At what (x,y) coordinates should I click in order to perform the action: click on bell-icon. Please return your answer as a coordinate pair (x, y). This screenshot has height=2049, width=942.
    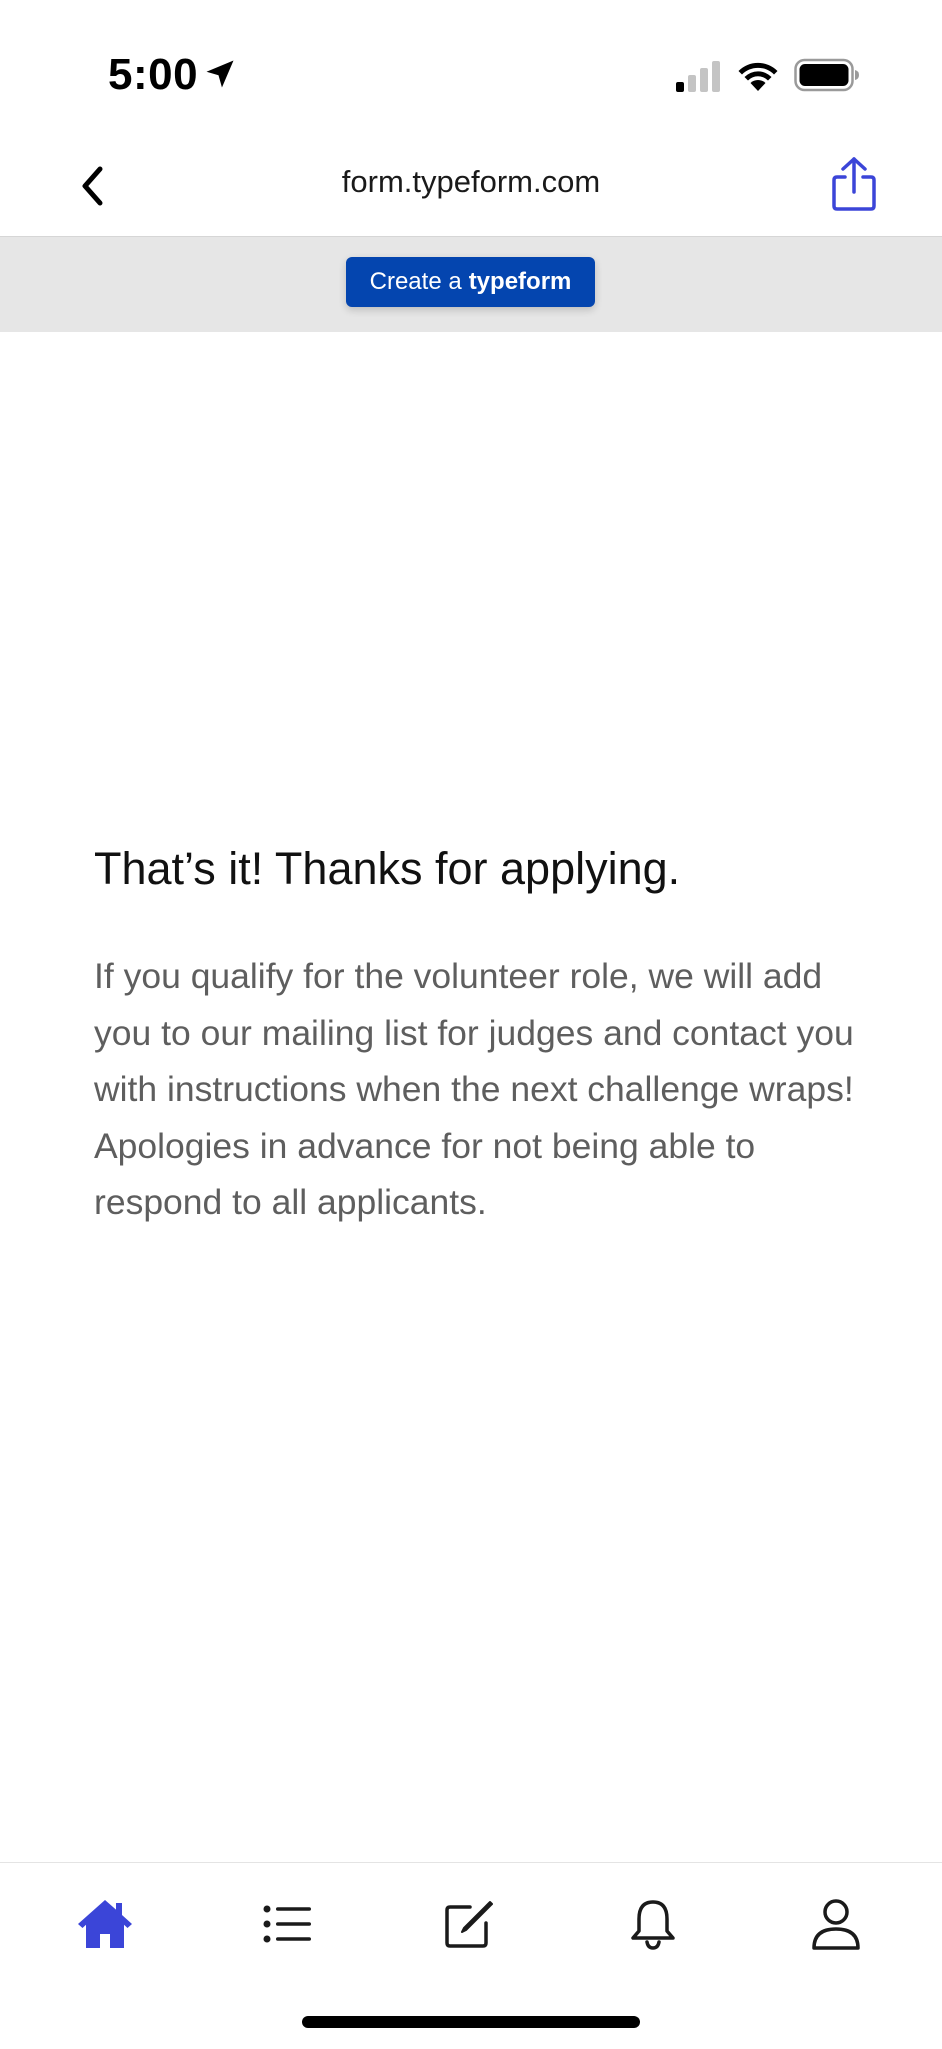
    Looking at the image, I should click on (653, 1925).